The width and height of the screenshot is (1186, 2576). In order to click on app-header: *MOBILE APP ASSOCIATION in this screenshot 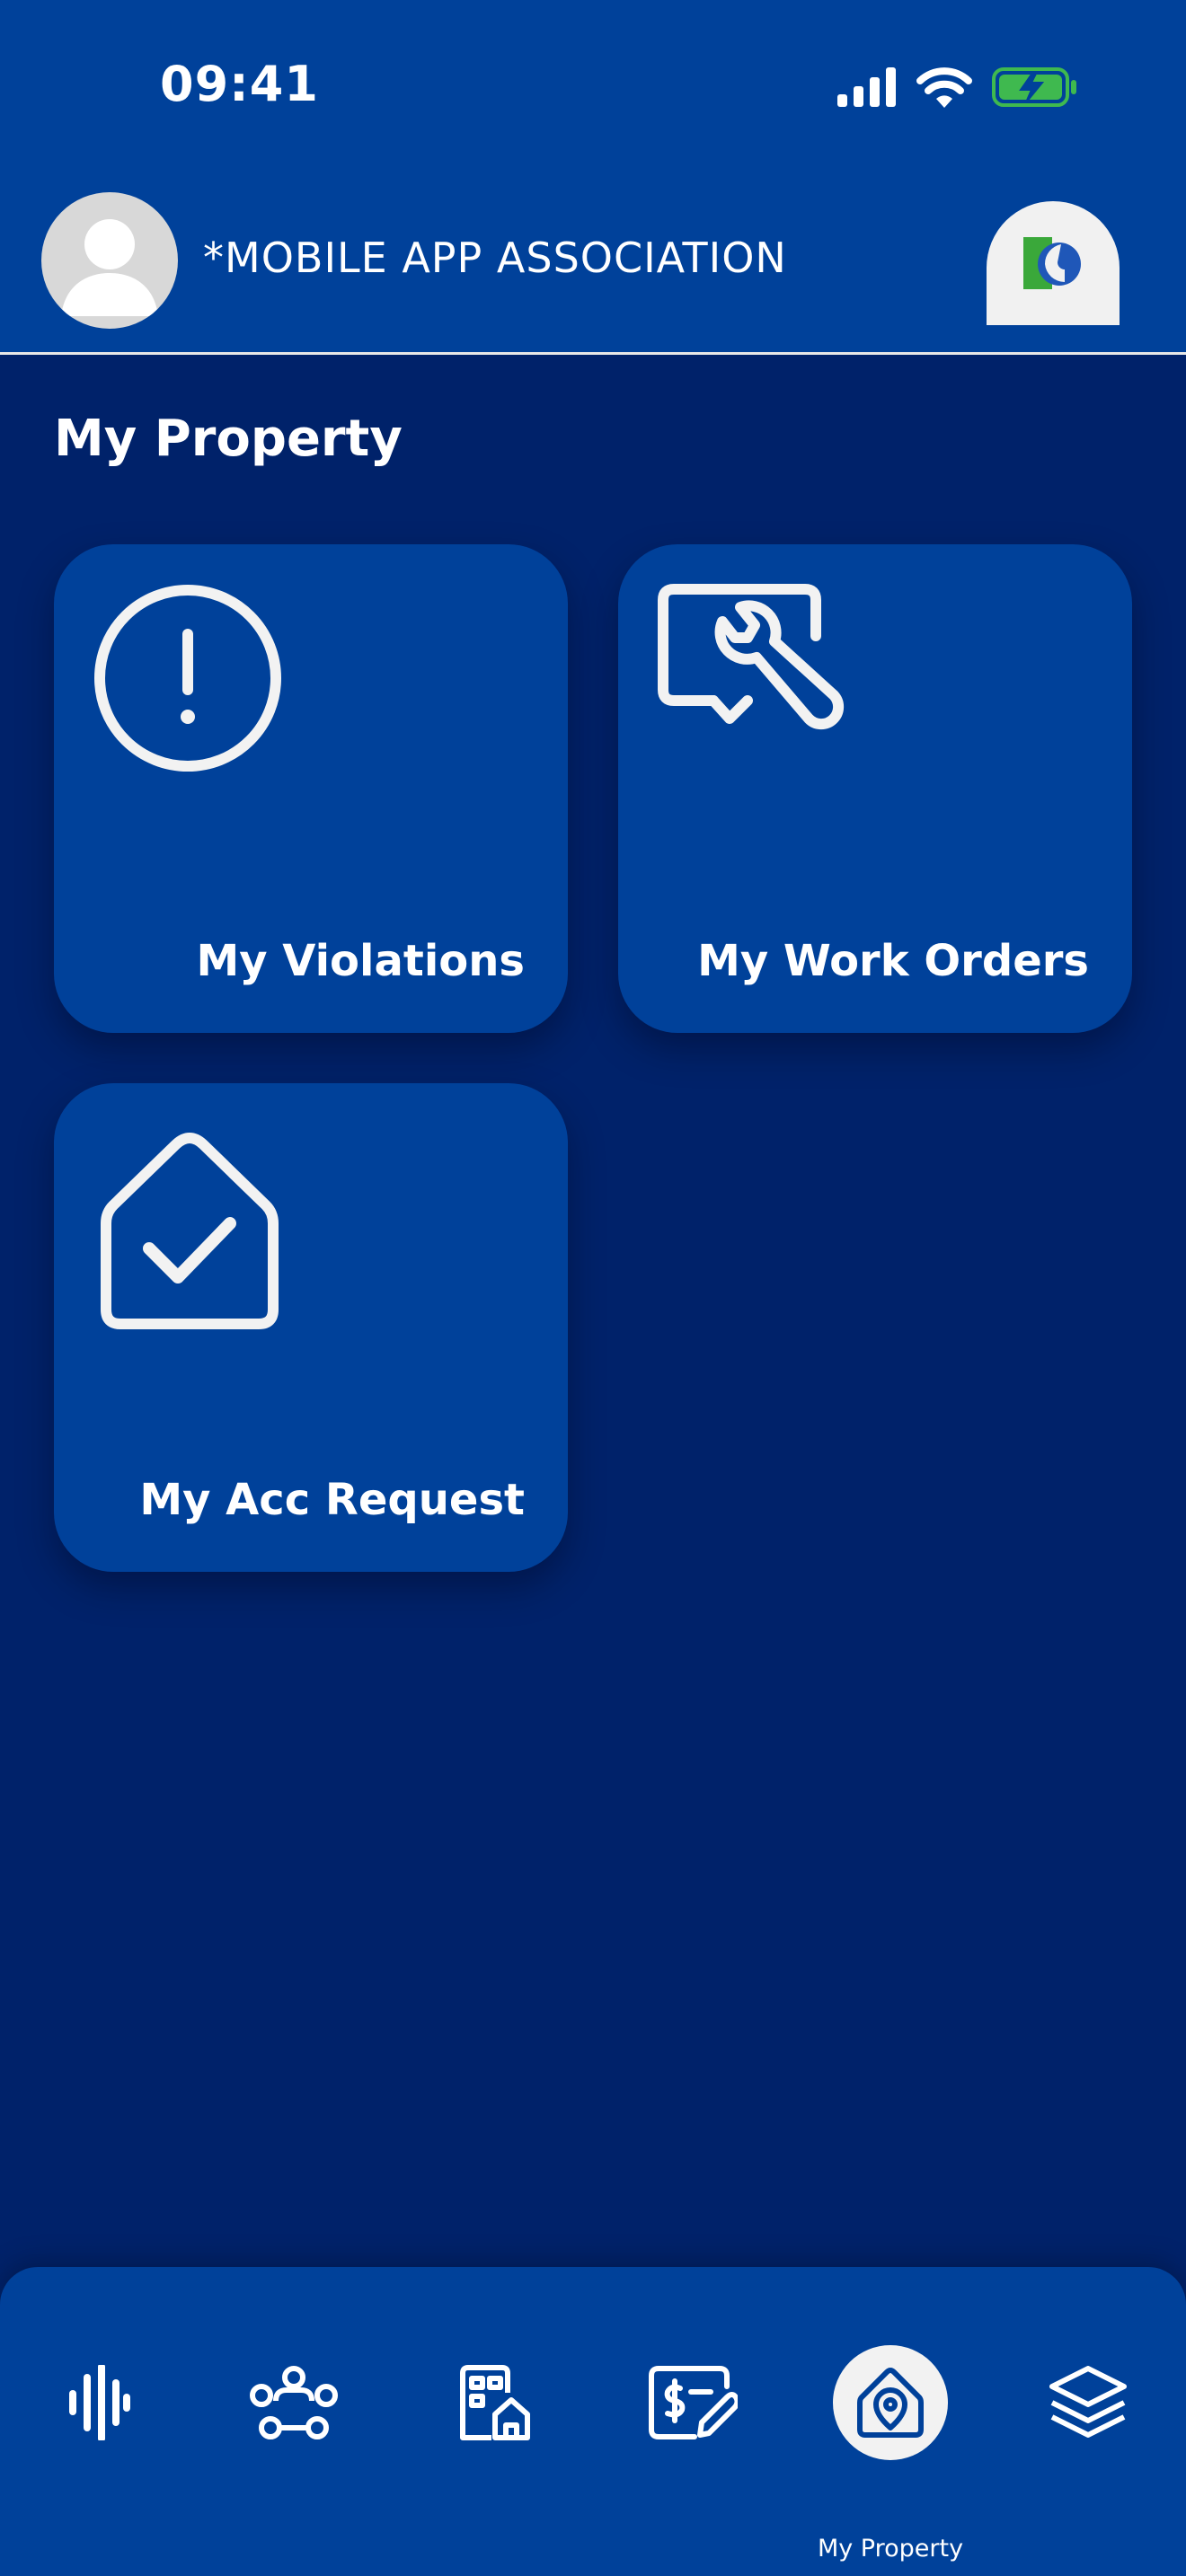, I will do `click(593, 263)`.